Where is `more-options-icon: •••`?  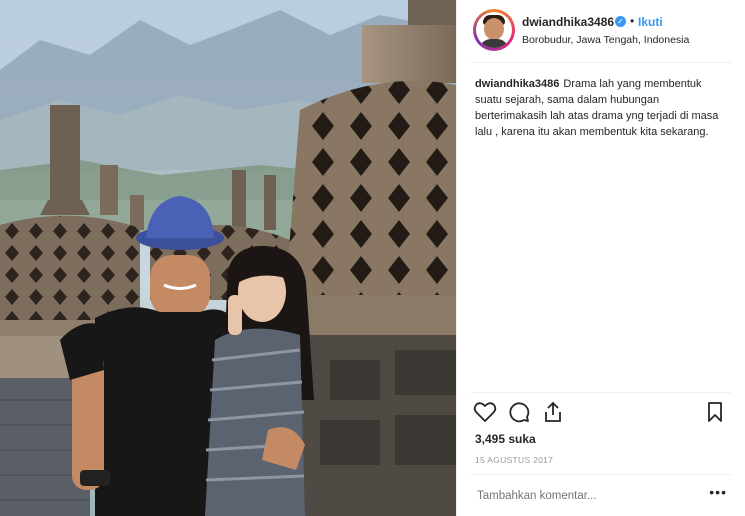 more-options-icon: ••• is located at coordinates (718, 492).